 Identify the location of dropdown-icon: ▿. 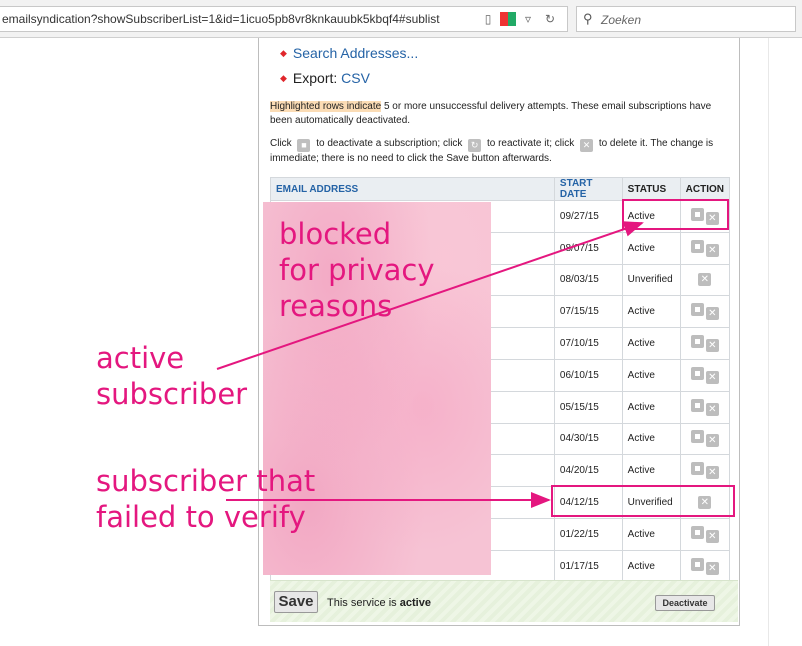
(528, 19).